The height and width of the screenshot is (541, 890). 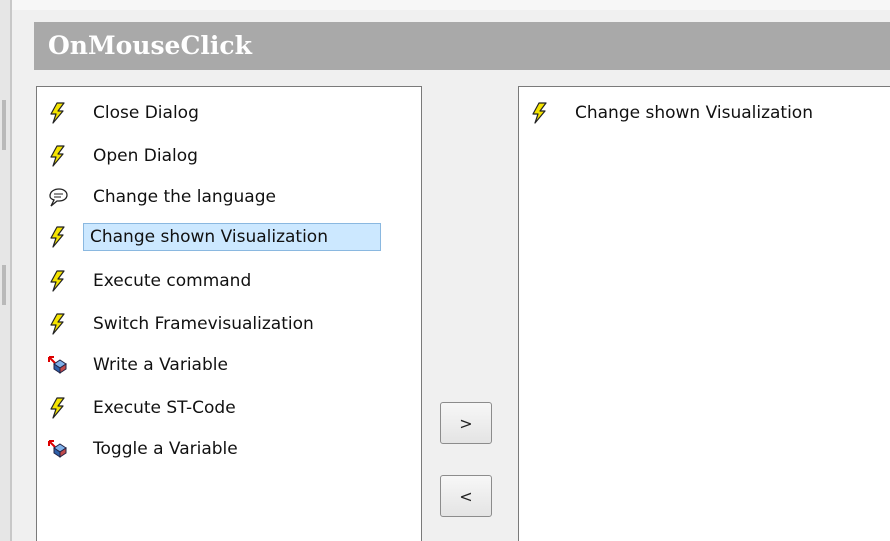 I want to click on list-item: Execute ST-Code, so click(x=219, y=408).